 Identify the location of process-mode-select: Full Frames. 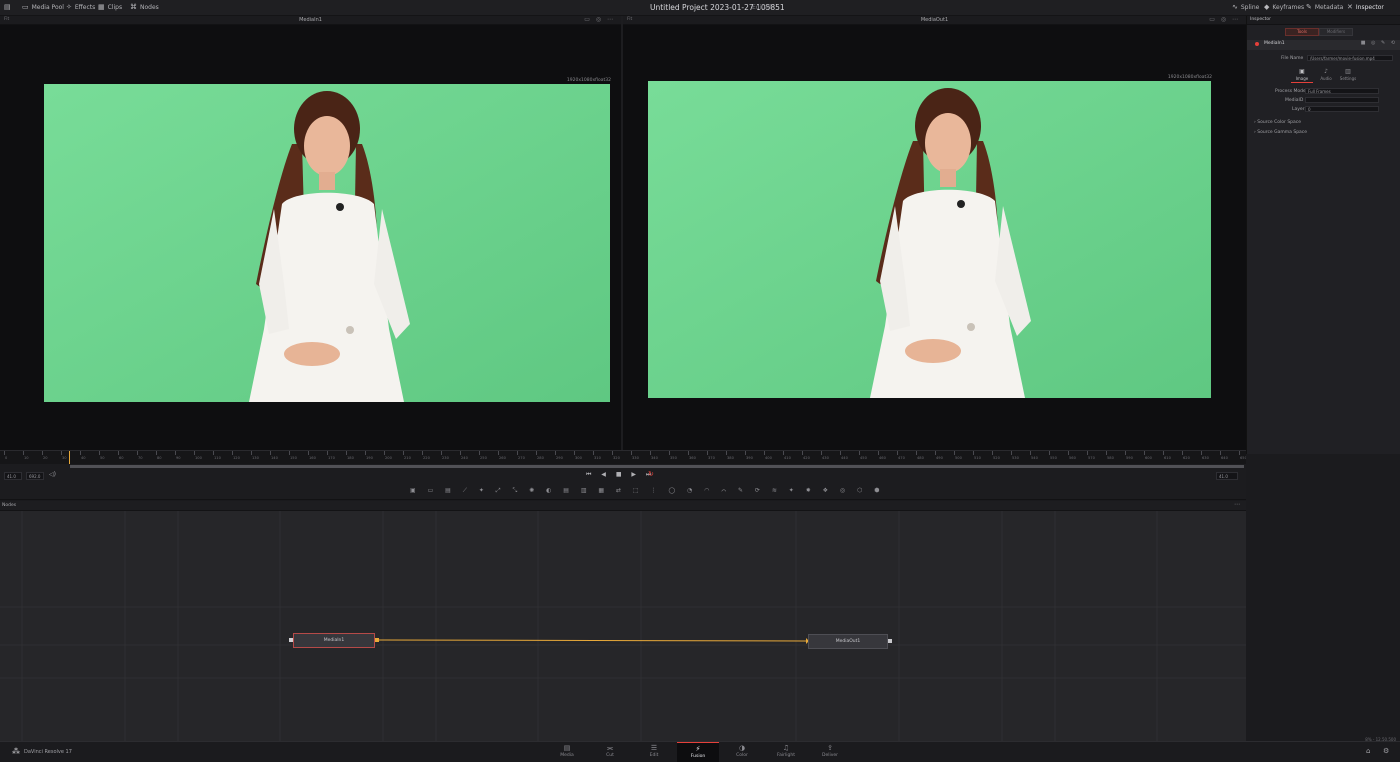
(1342, 91).